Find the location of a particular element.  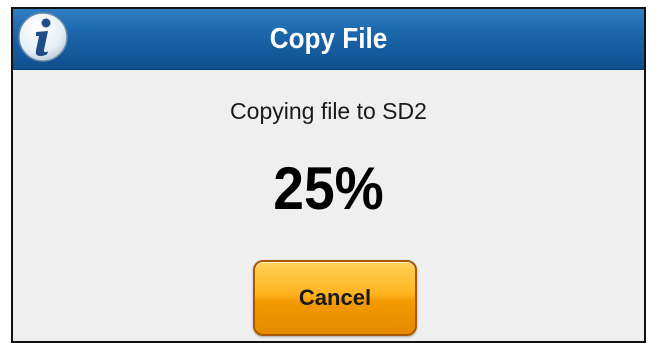

dialog-title: Copy File is located at coordinates (328, 39).